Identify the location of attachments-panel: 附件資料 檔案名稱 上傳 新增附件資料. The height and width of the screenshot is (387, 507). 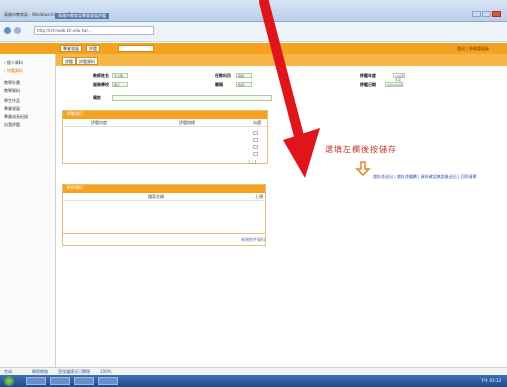
(164, 215).